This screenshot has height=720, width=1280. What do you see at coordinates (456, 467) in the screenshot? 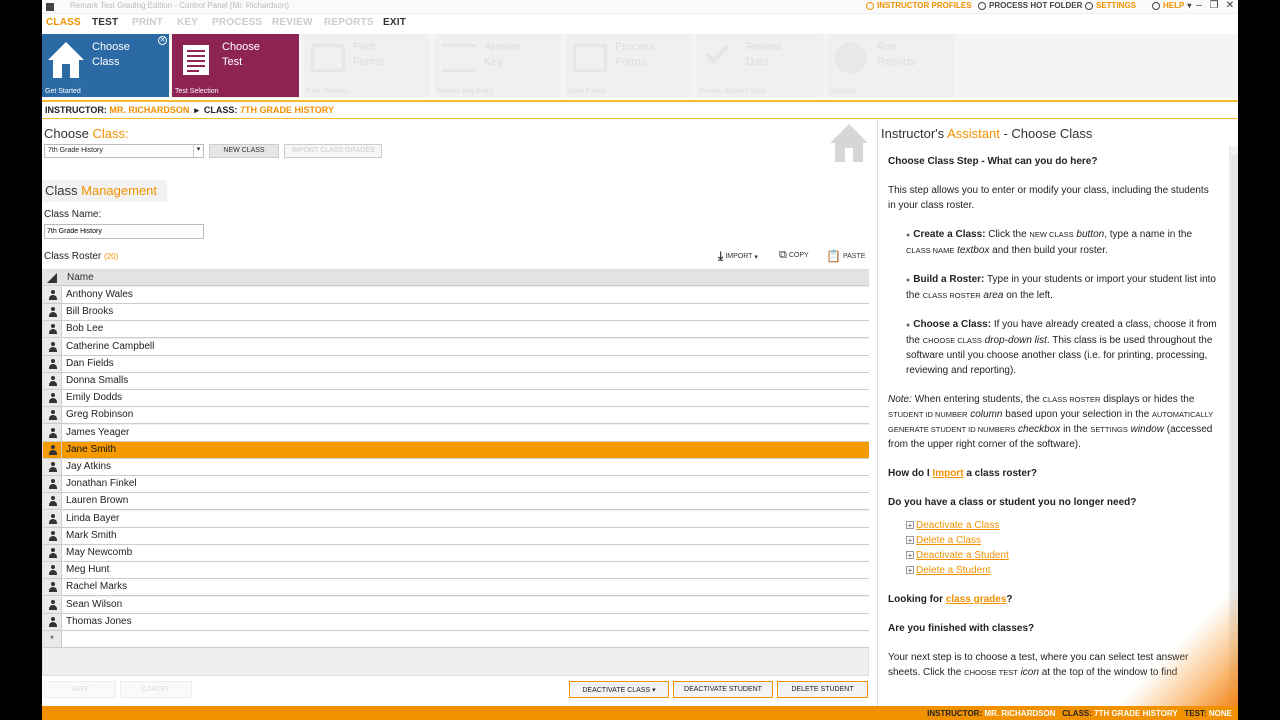
I see `table-row: Jay Atkins` at bounding box center [456, 467].